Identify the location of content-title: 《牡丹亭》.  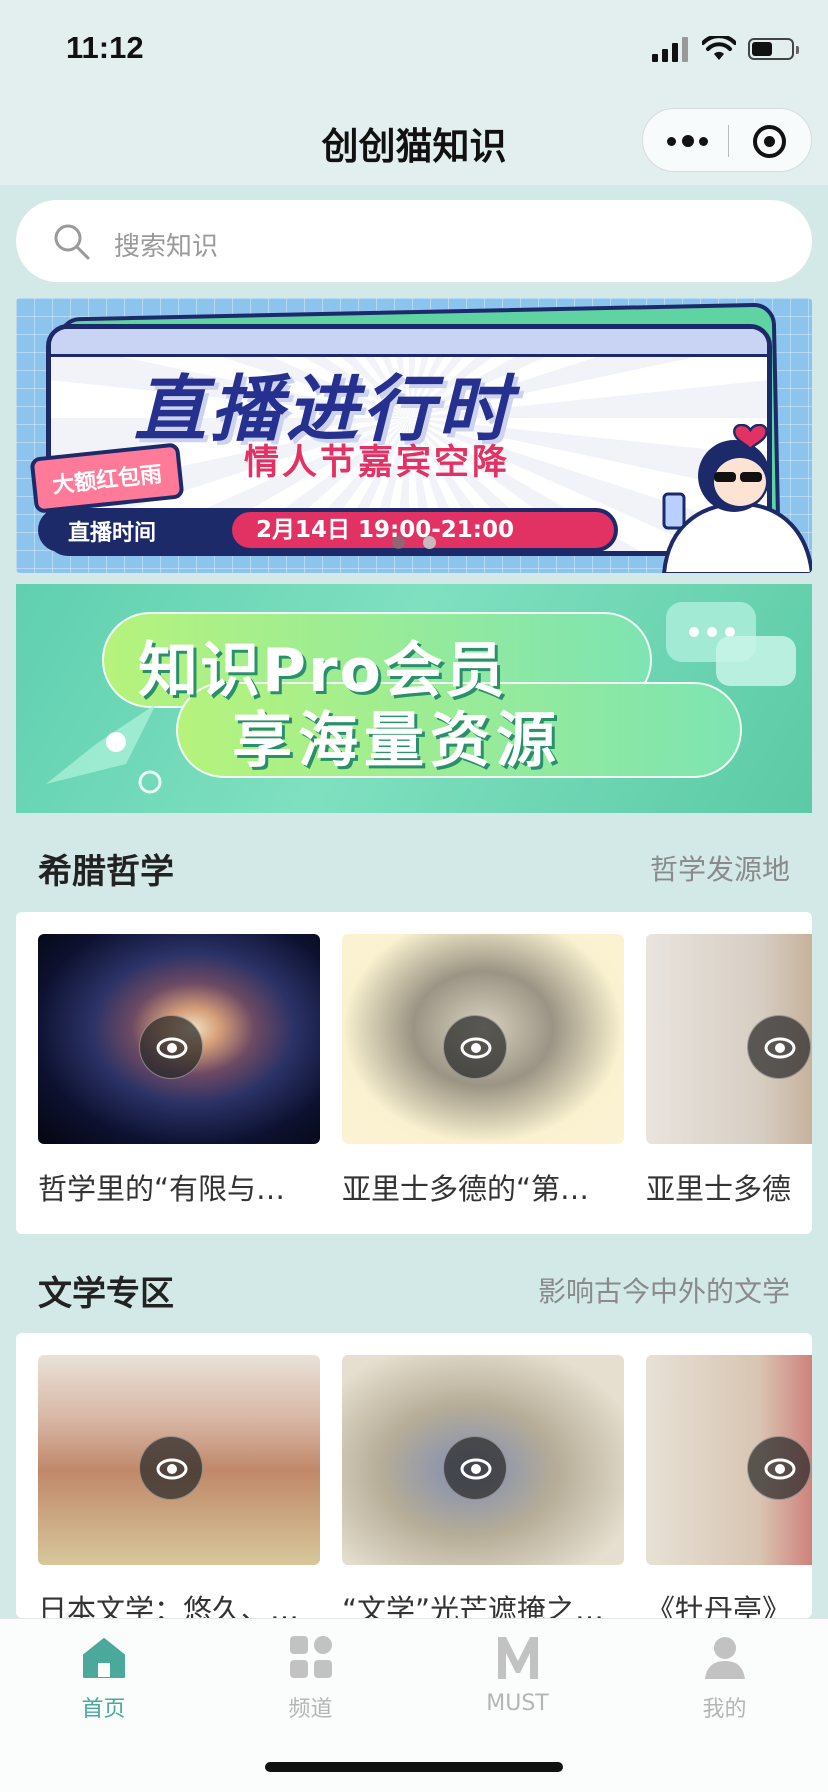
(719, 1605).